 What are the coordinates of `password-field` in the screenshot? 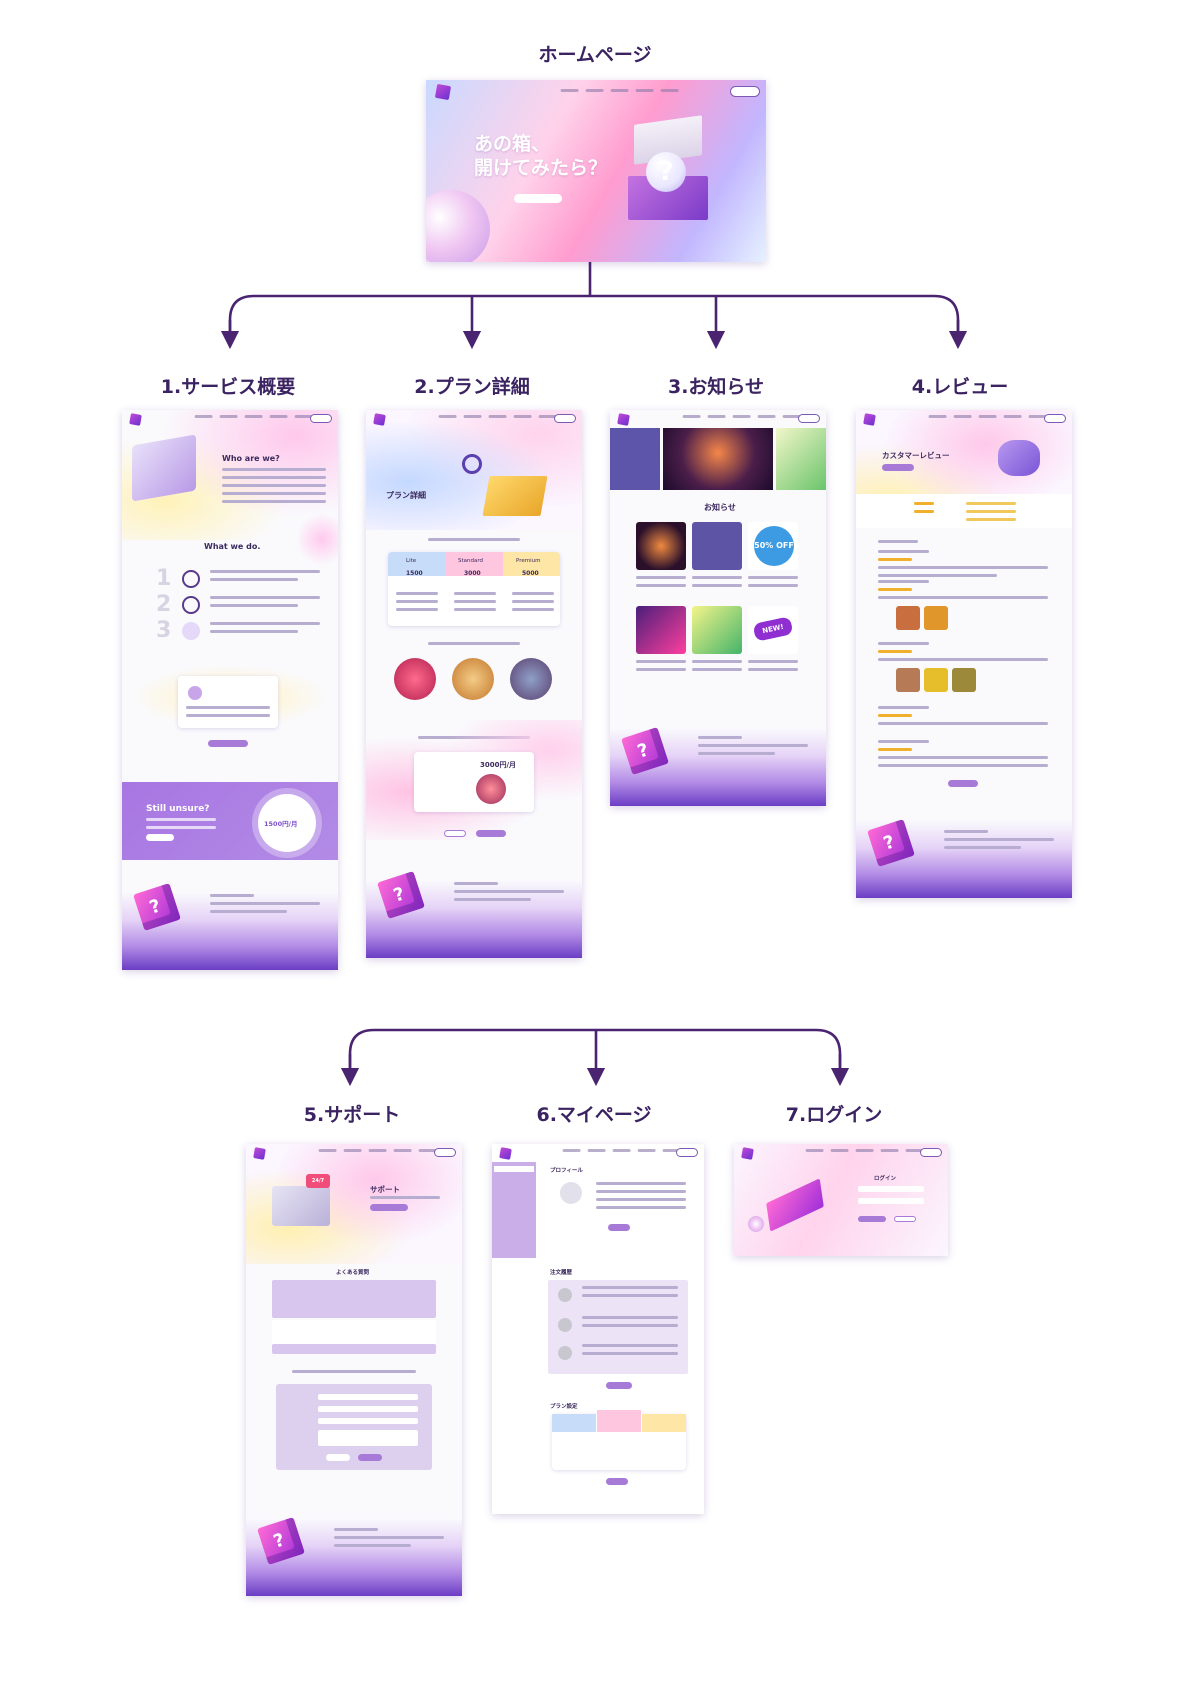 It's located at (891, 1201).